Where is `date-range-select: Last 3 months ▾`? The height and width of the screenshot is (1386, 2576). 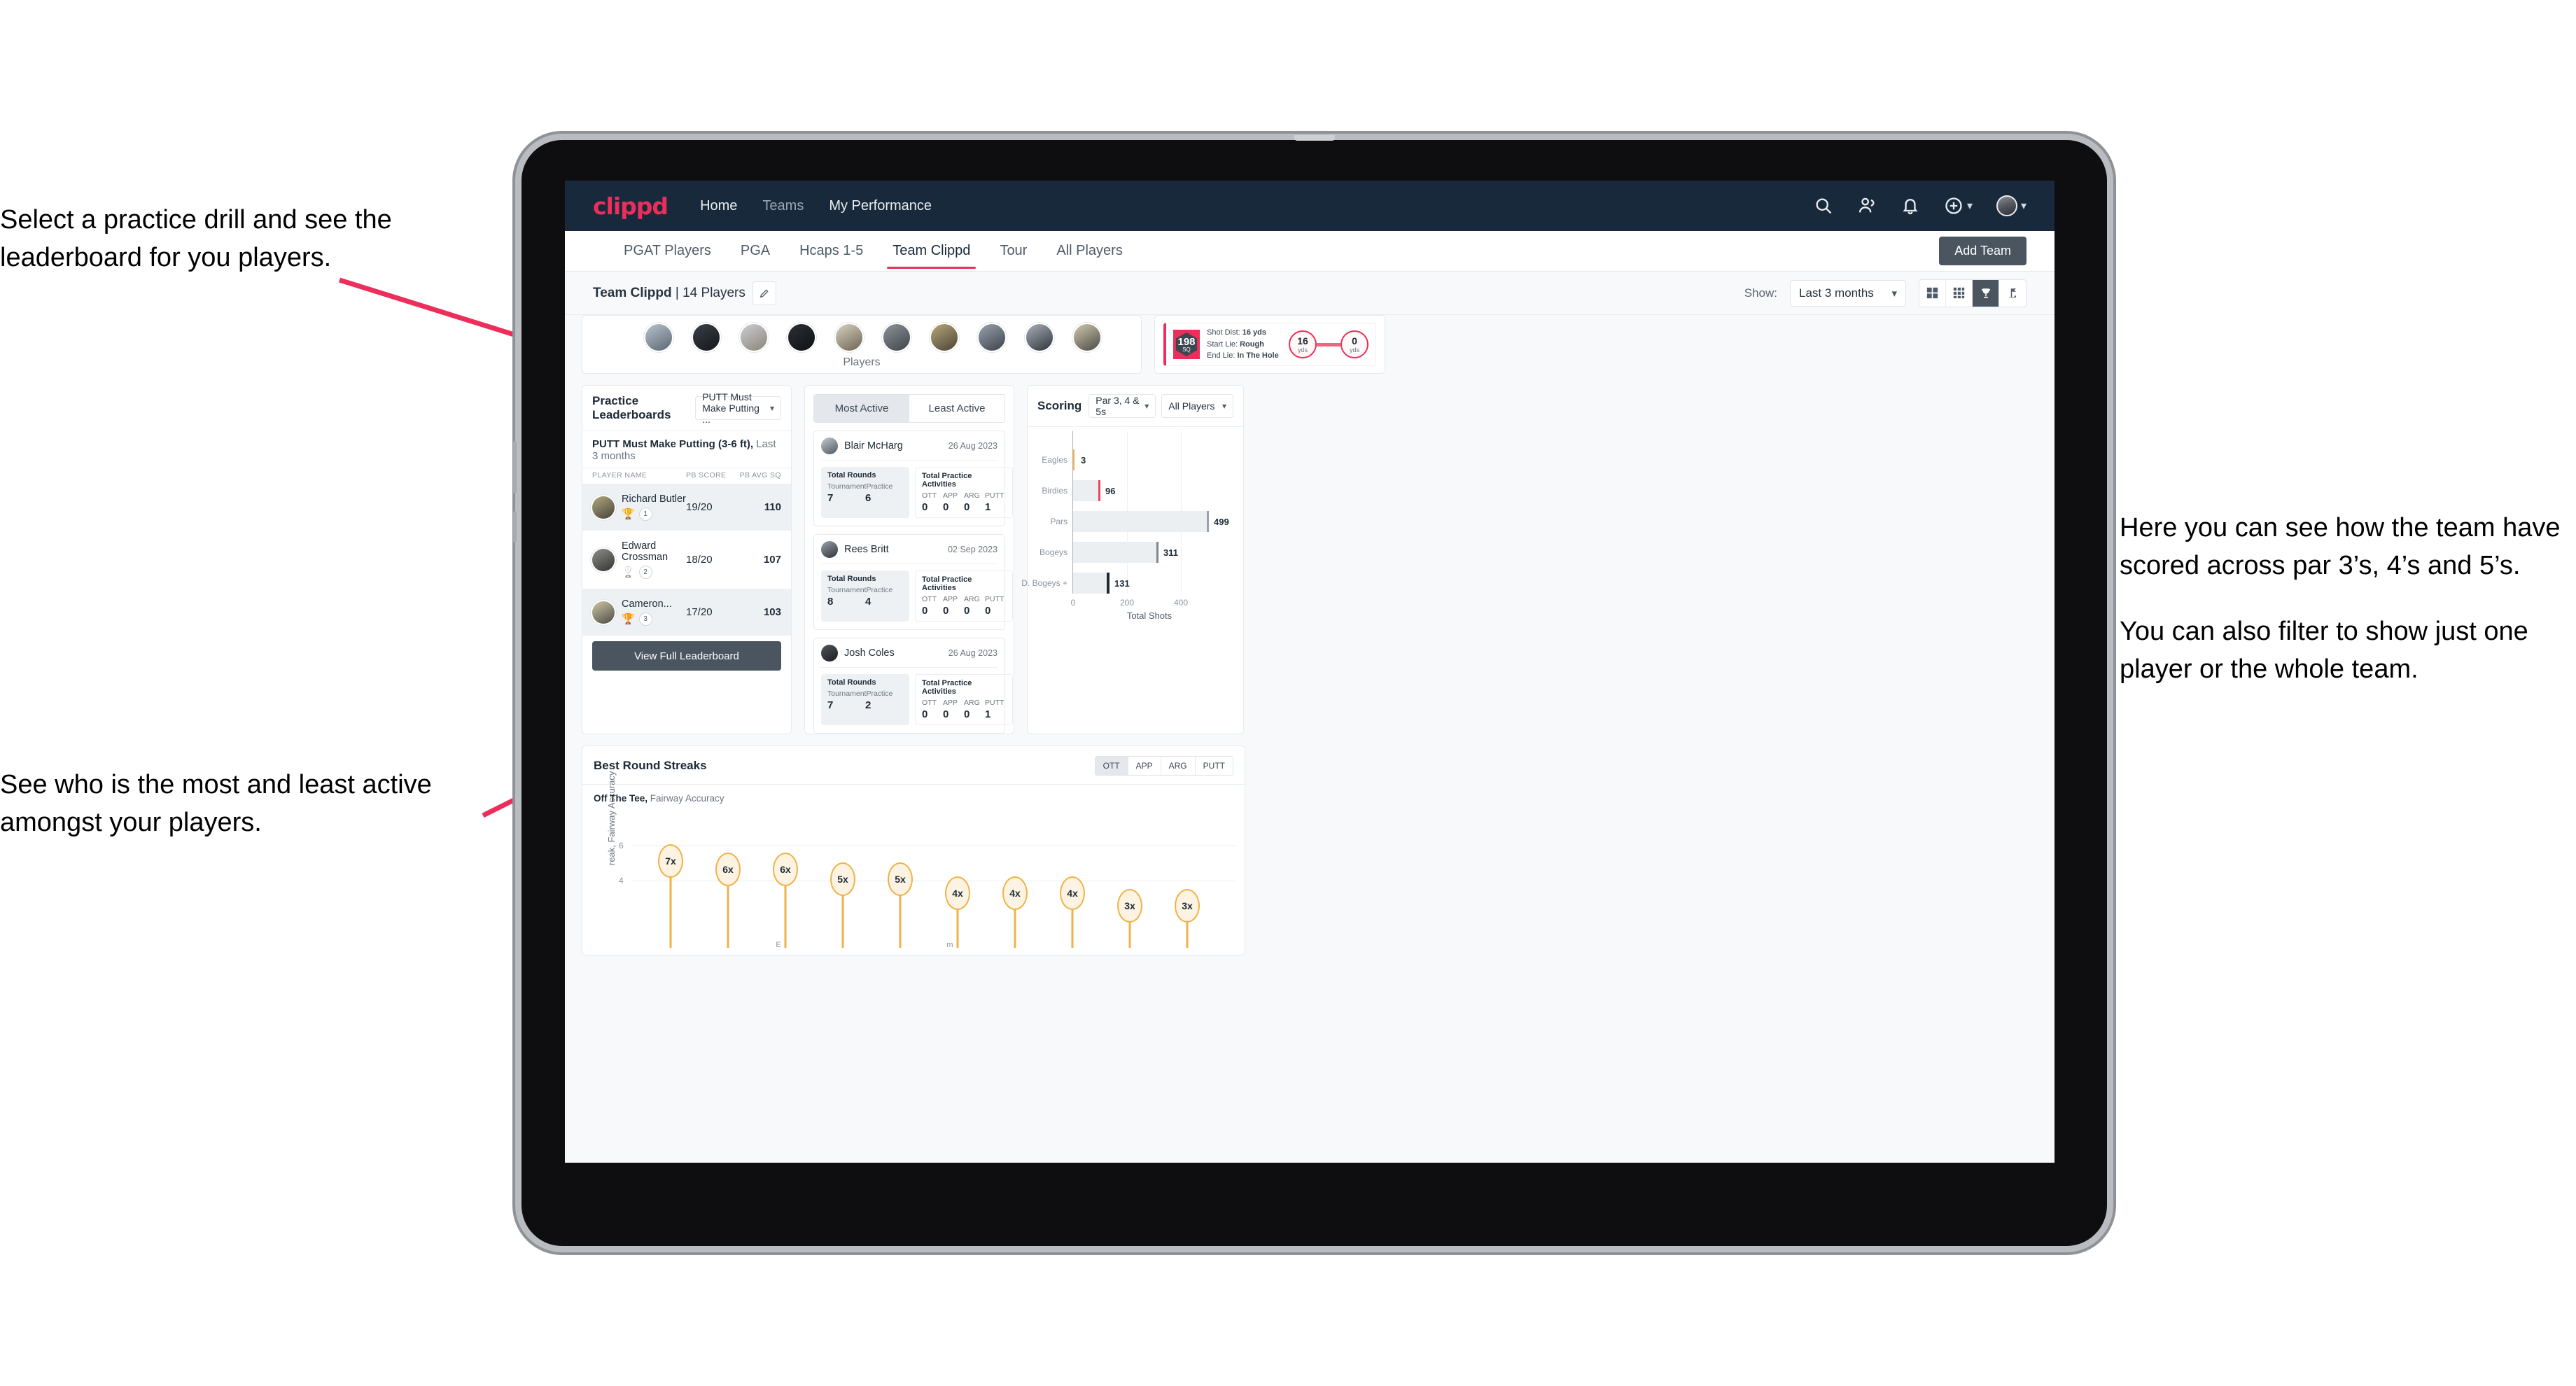
date-range-select: Last 3 months ▾ is located at coordinates (1848, 293).